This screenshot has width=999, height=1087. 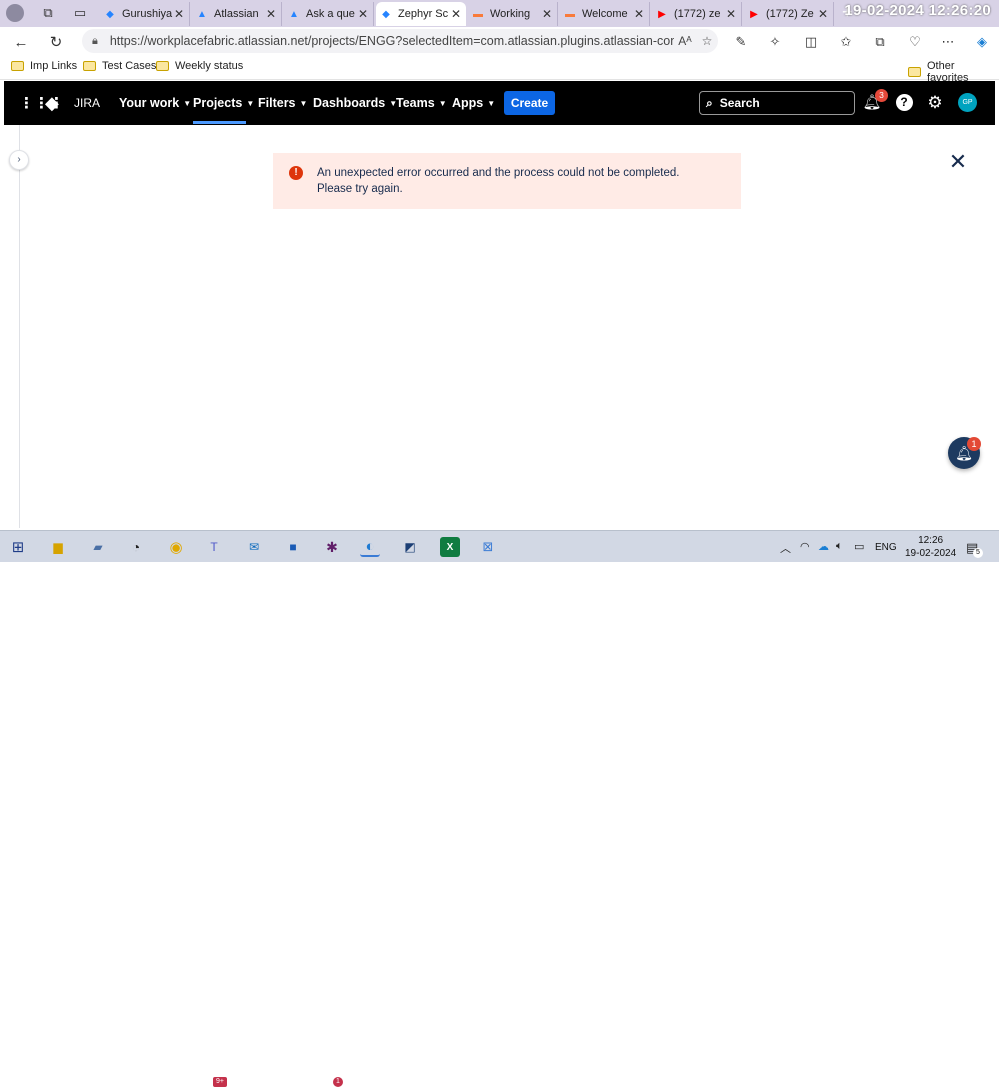 What do you see at coordinates (886, 547) in the screenshot?
I see `language-indicator: ENG` at bounding box center [886, 547].